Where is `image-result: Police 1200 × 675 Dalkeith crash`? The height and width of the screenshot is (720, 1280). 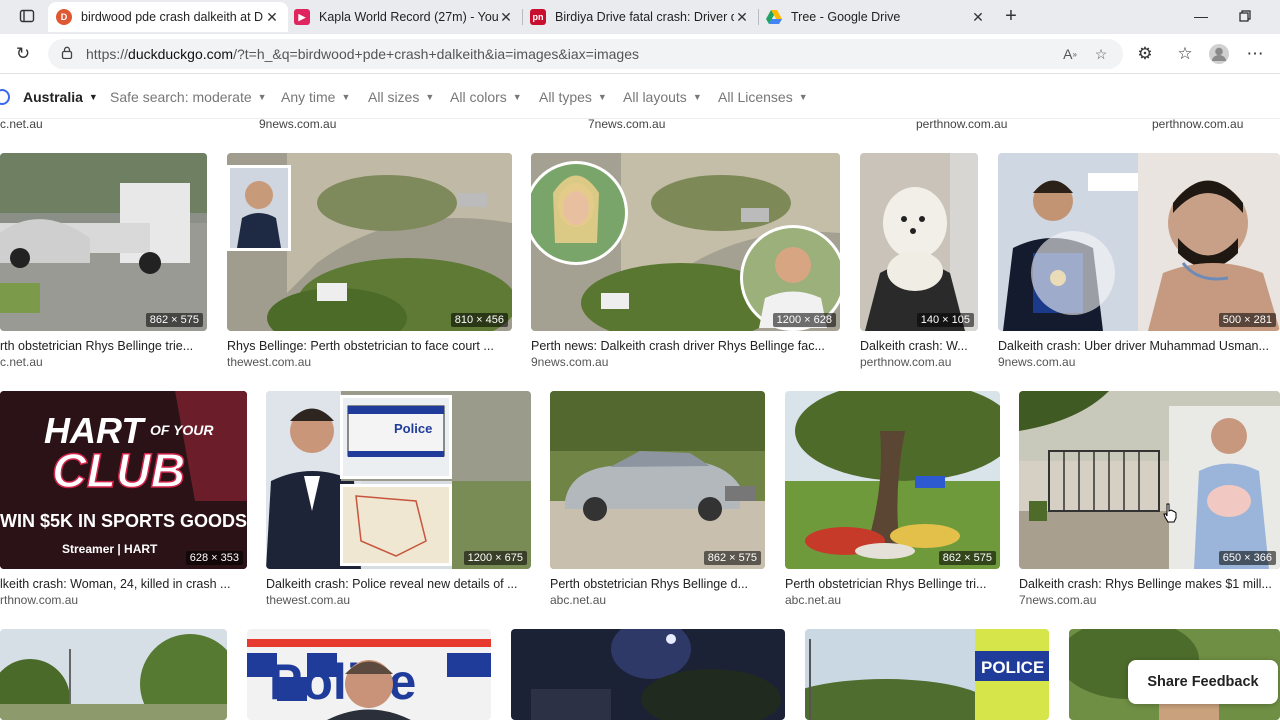 image-result: Police 1200 × 675 Dalkeith crash is located at coordinates (398, 500).